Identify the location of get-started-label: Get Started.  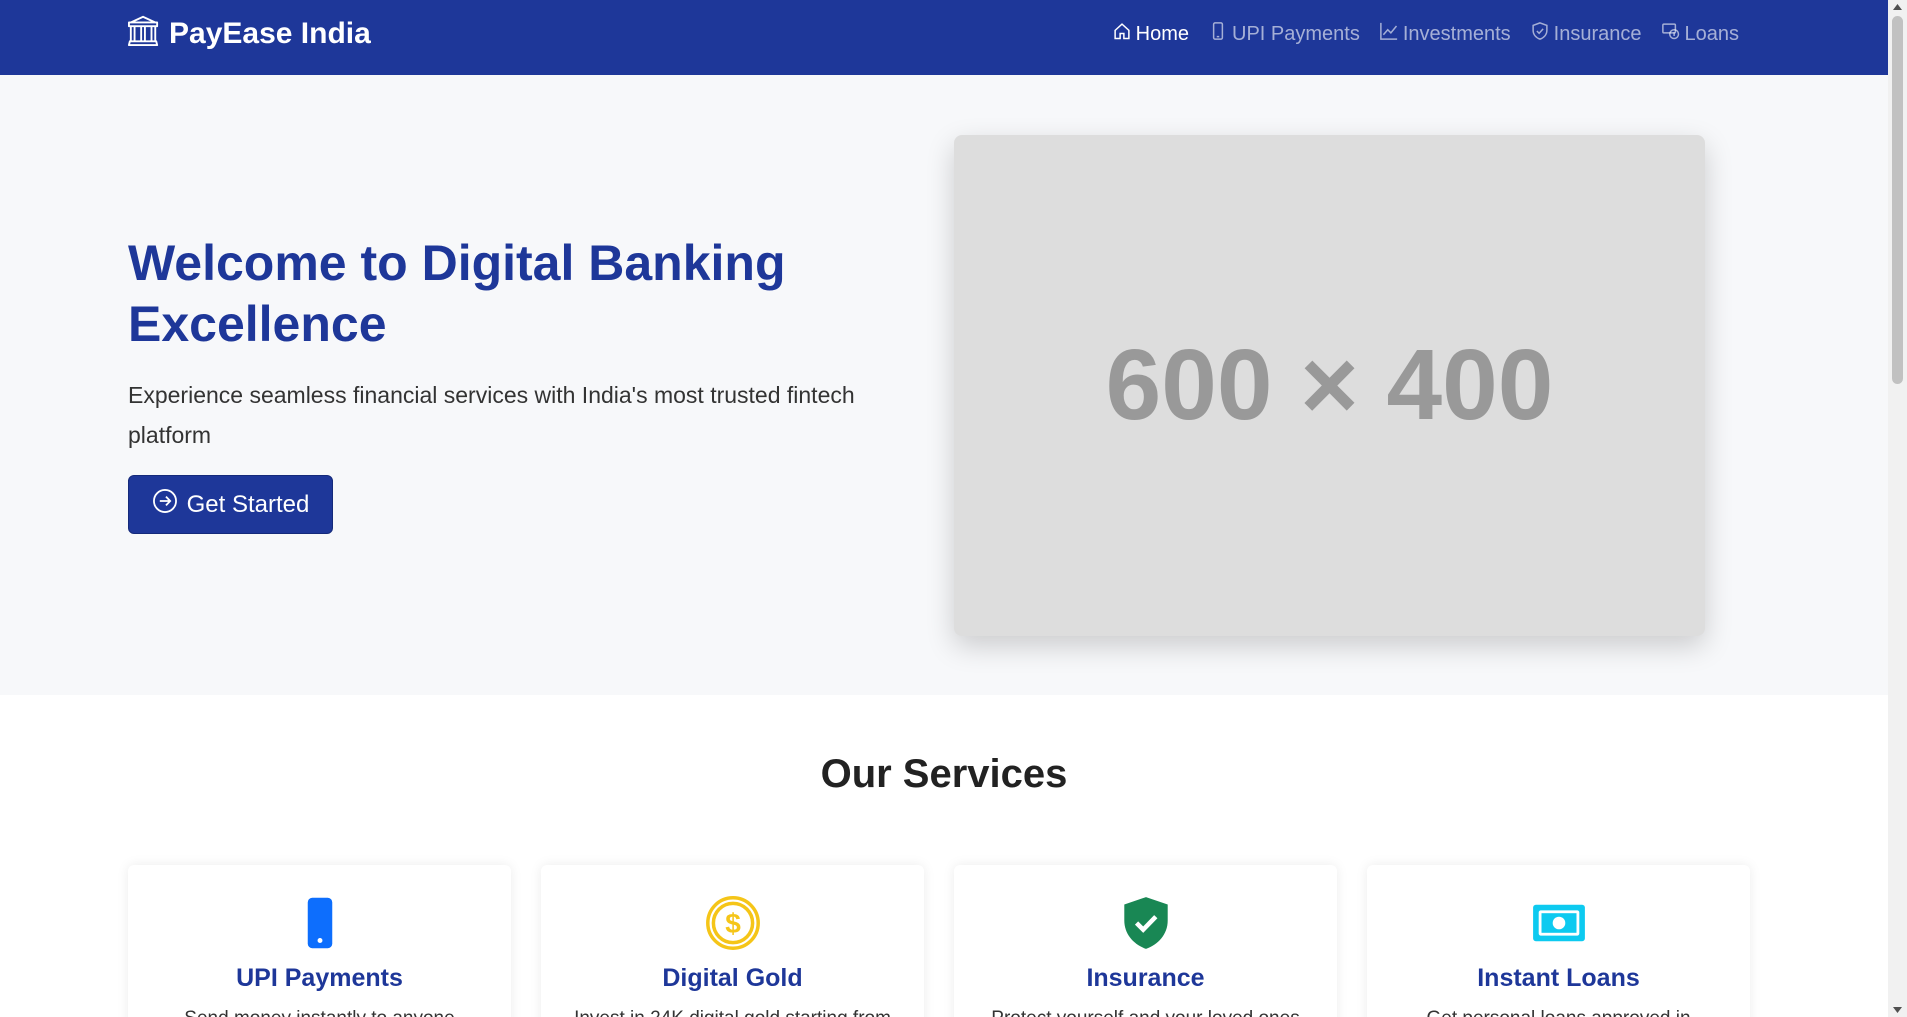
(248, 504).